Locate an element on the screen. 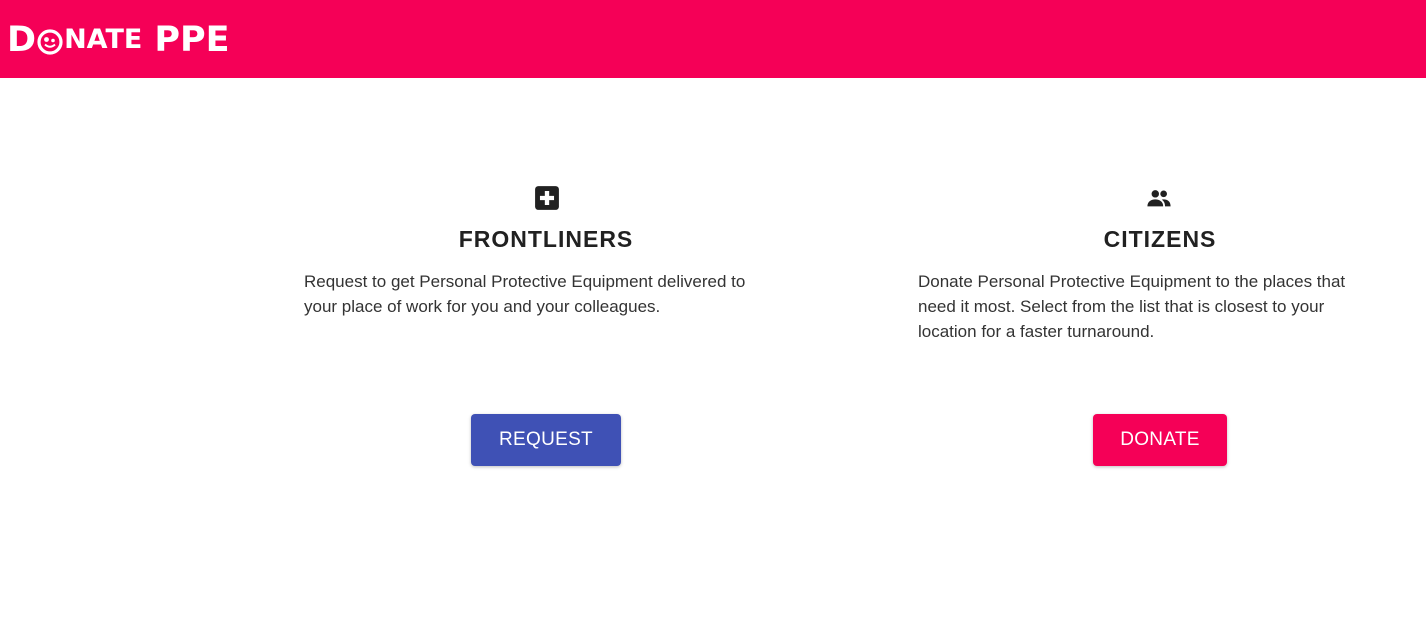  medical-cross-icon is located at coordinates (547, 198).